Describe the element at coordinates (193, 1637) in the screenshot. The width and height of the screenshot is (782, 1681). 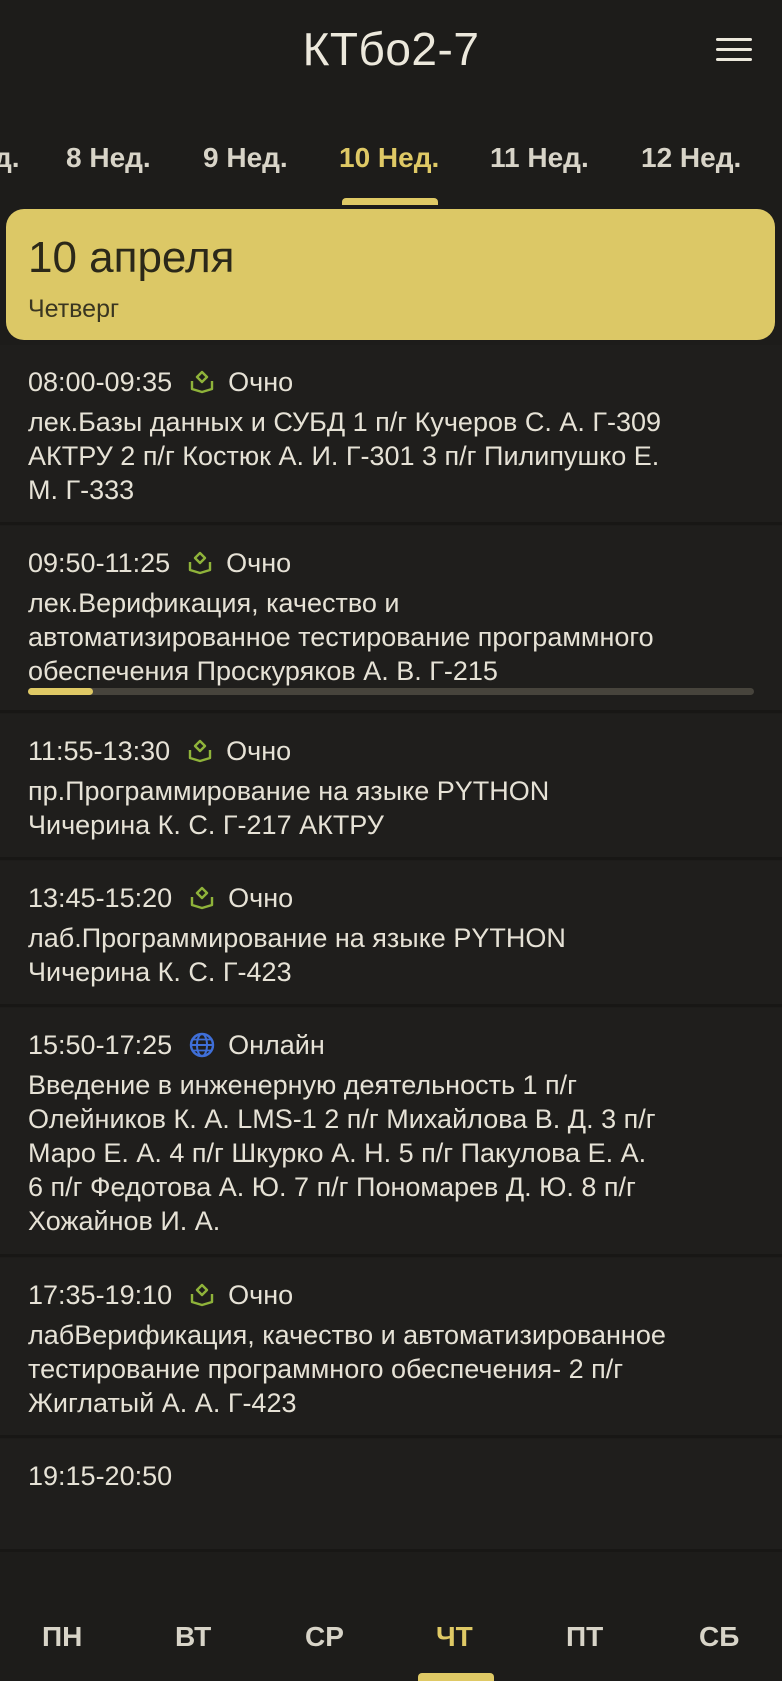
I see `day-tab-tue: ВТ` at that location.